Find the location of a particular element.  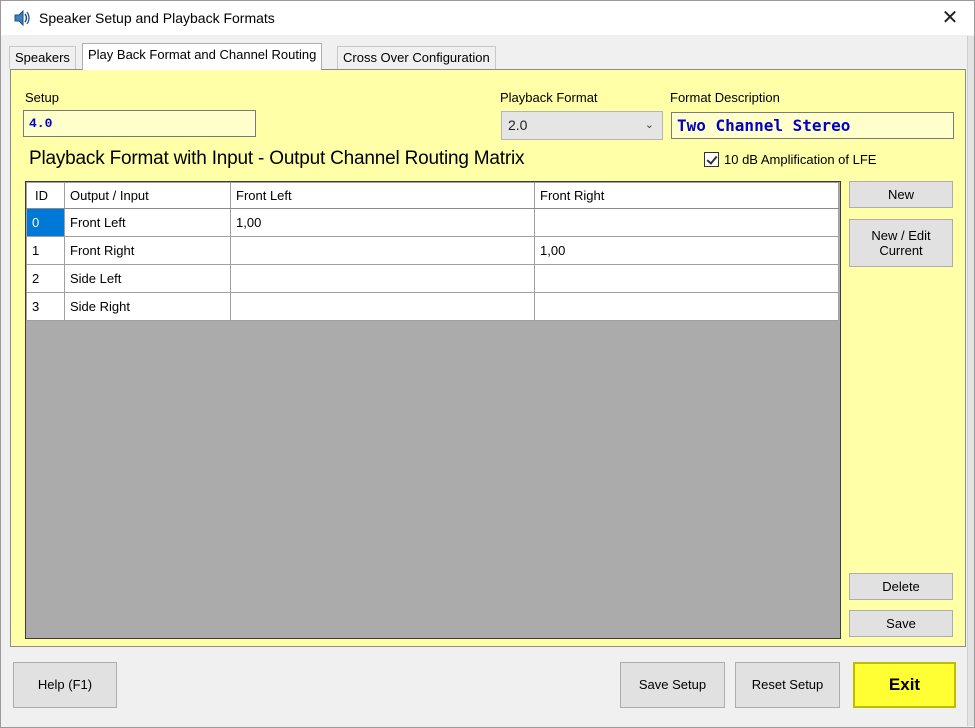

tab-playback-format: Play Back Format and Channel Routing is located at coordinates (202, 56).